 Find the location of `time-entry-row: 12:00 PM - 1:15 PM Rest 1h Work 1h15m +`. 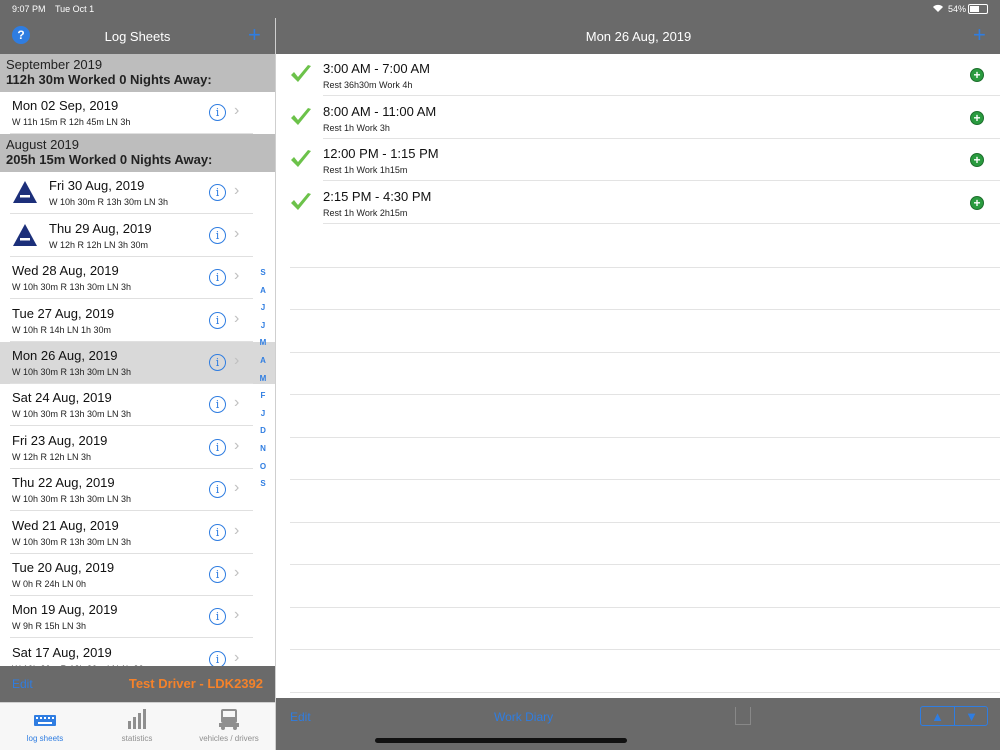

time-entry-row: 12:00 PM - 1:15 PM Rest 1h Work 1h15m + is located at coordinates (638, 160).